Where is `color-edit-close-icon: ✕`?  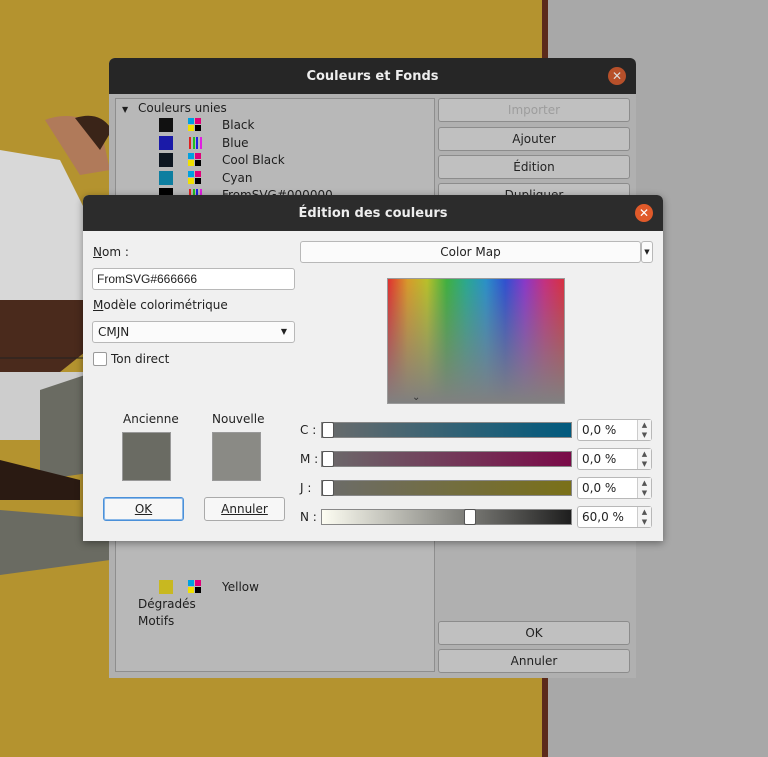 color-edit-close-icon: ✕ is located at coordinates (644, 213).